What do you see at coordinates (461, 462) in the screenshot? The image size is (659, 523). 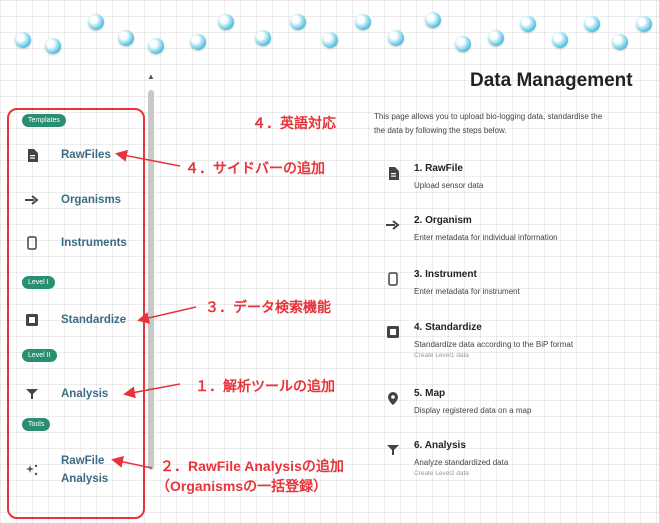 I see `step-description: Analyze standardized data` at bounding box center [461, 462].